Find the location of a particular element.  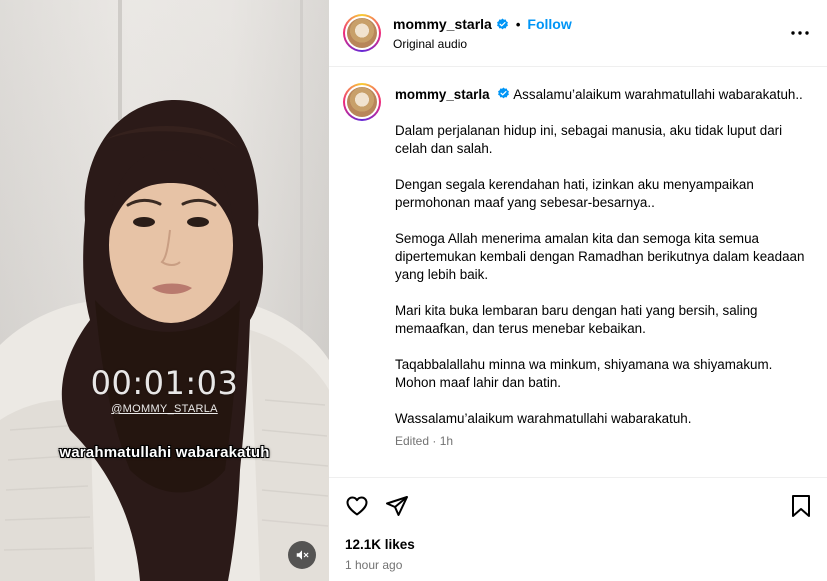

follow-button: Follow is located at coordinates (549, 24).